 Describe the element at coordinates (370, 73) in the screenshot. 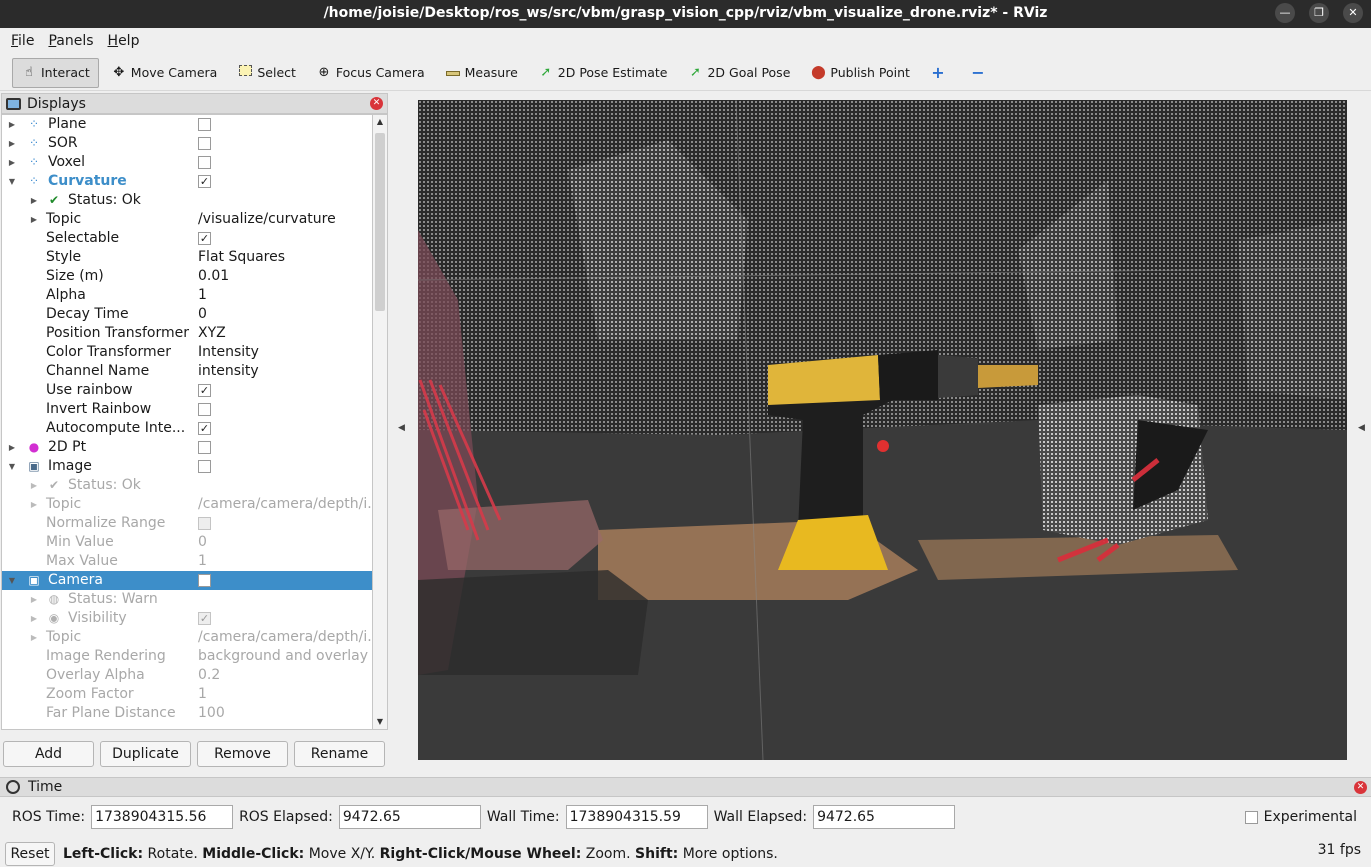

I see `tool-focus-camera: ⊕ Focus Camera` at that location.